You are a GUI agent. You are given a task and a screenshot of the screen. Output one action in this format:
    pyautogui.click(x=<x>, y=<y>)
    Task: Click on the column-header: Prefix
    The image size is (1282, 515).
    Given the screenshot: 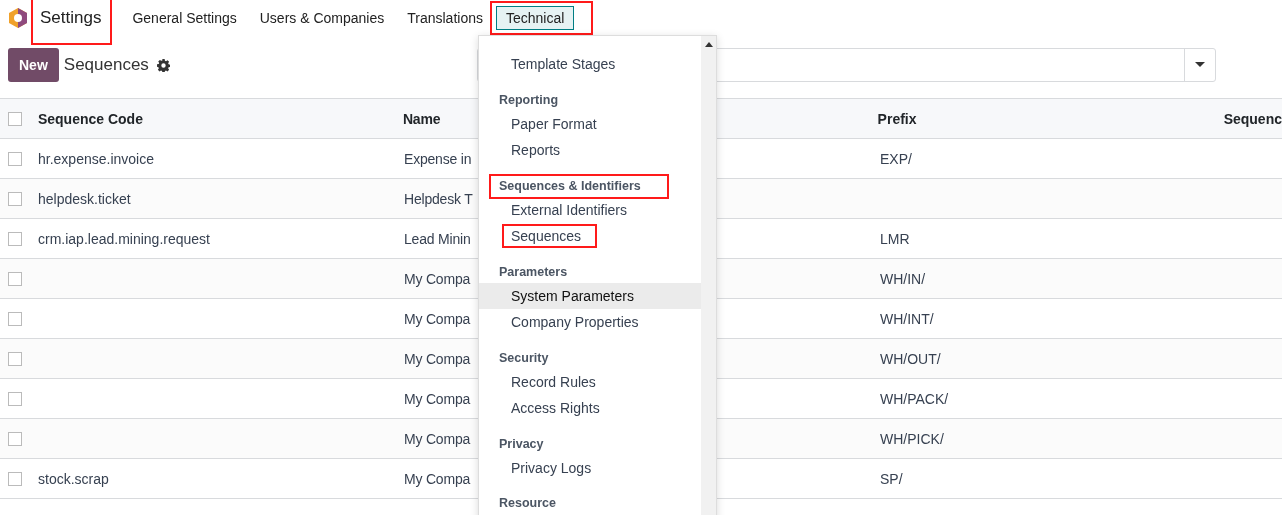 What is the action you would take?
    pyautogui.click(x=1050, y=118)
    